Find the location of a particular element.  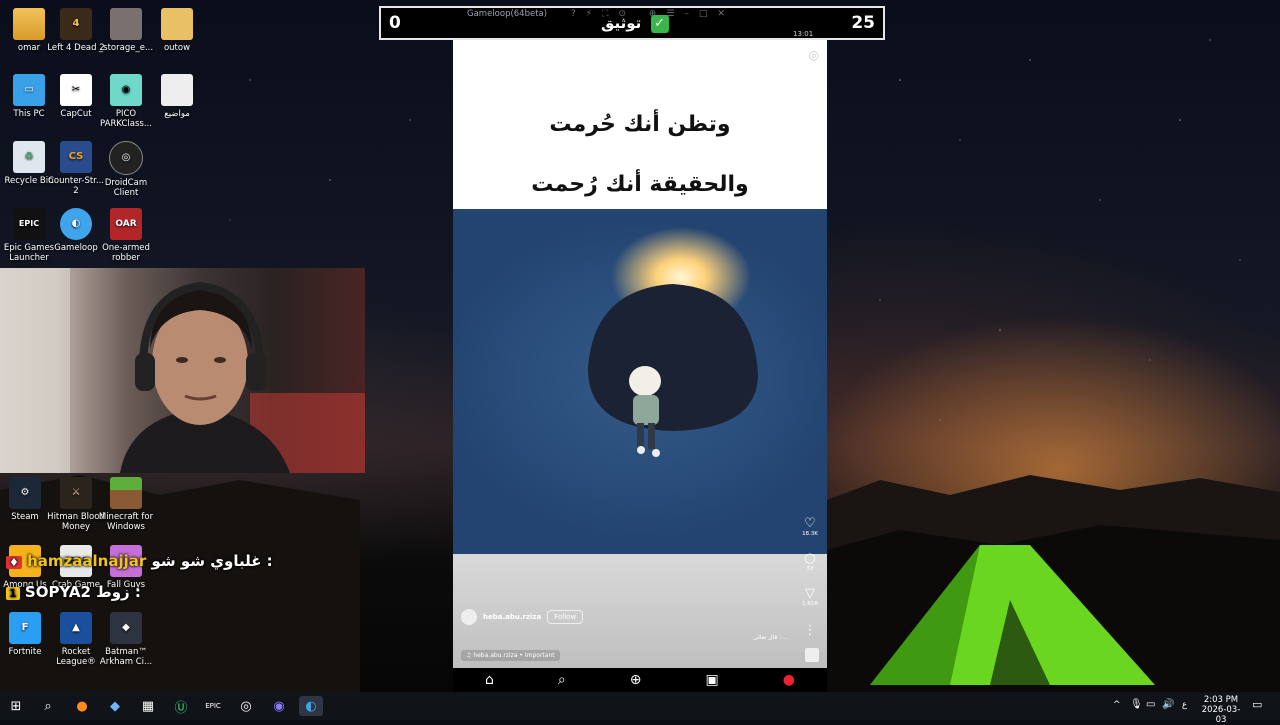

desktop-icon-steam: ⚙ Steam is located at coordinates (27, 499).